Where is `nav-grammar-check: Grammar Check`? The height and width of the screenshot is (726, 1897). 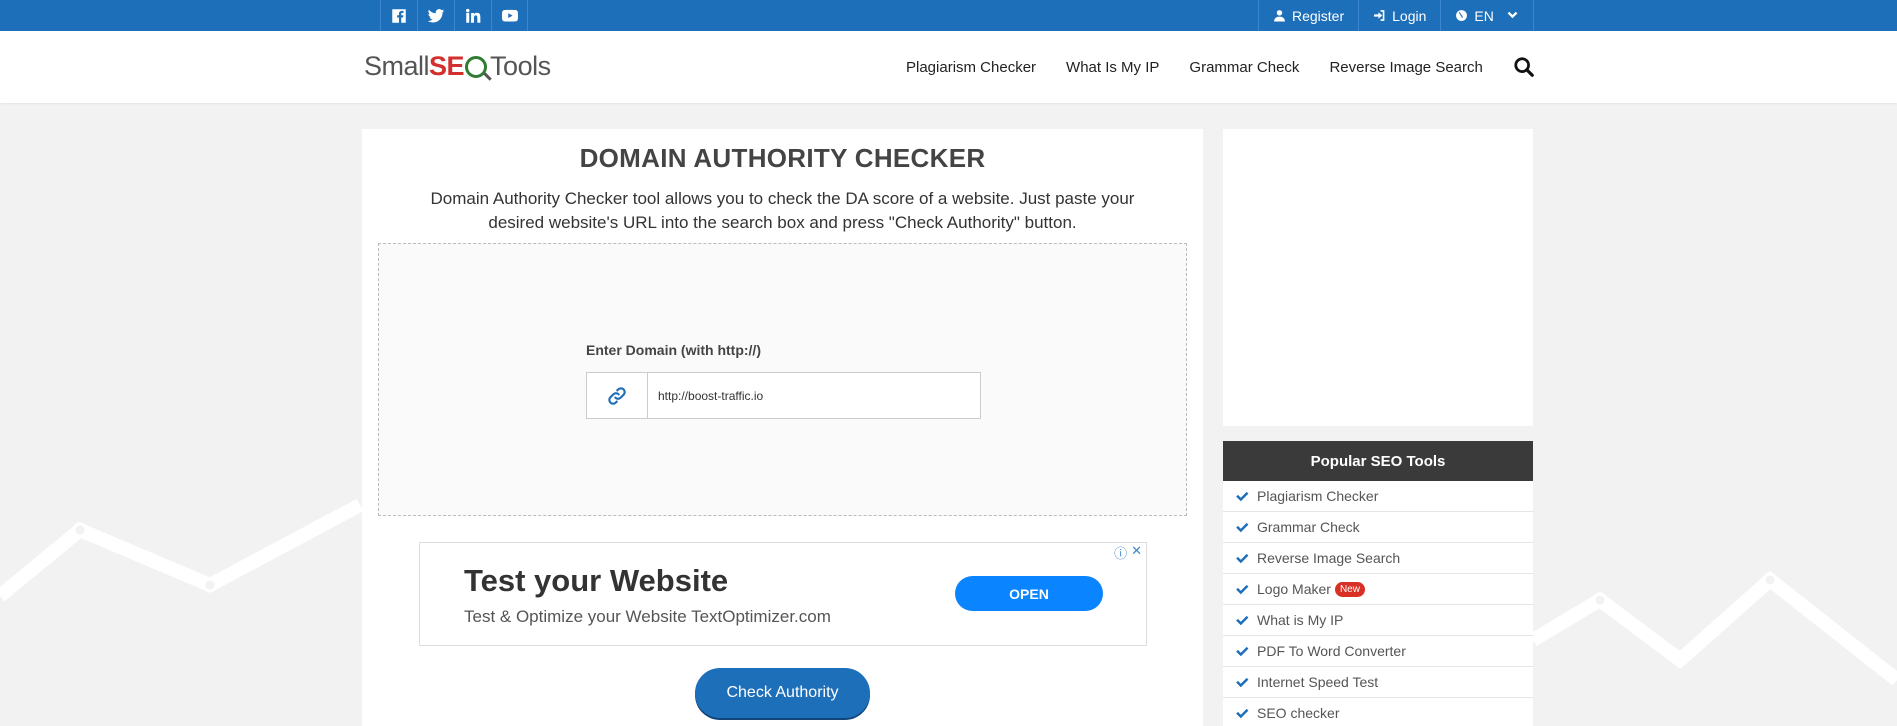 nav-grammar-check: Grammar Check is located at coordinates (1244, 67).